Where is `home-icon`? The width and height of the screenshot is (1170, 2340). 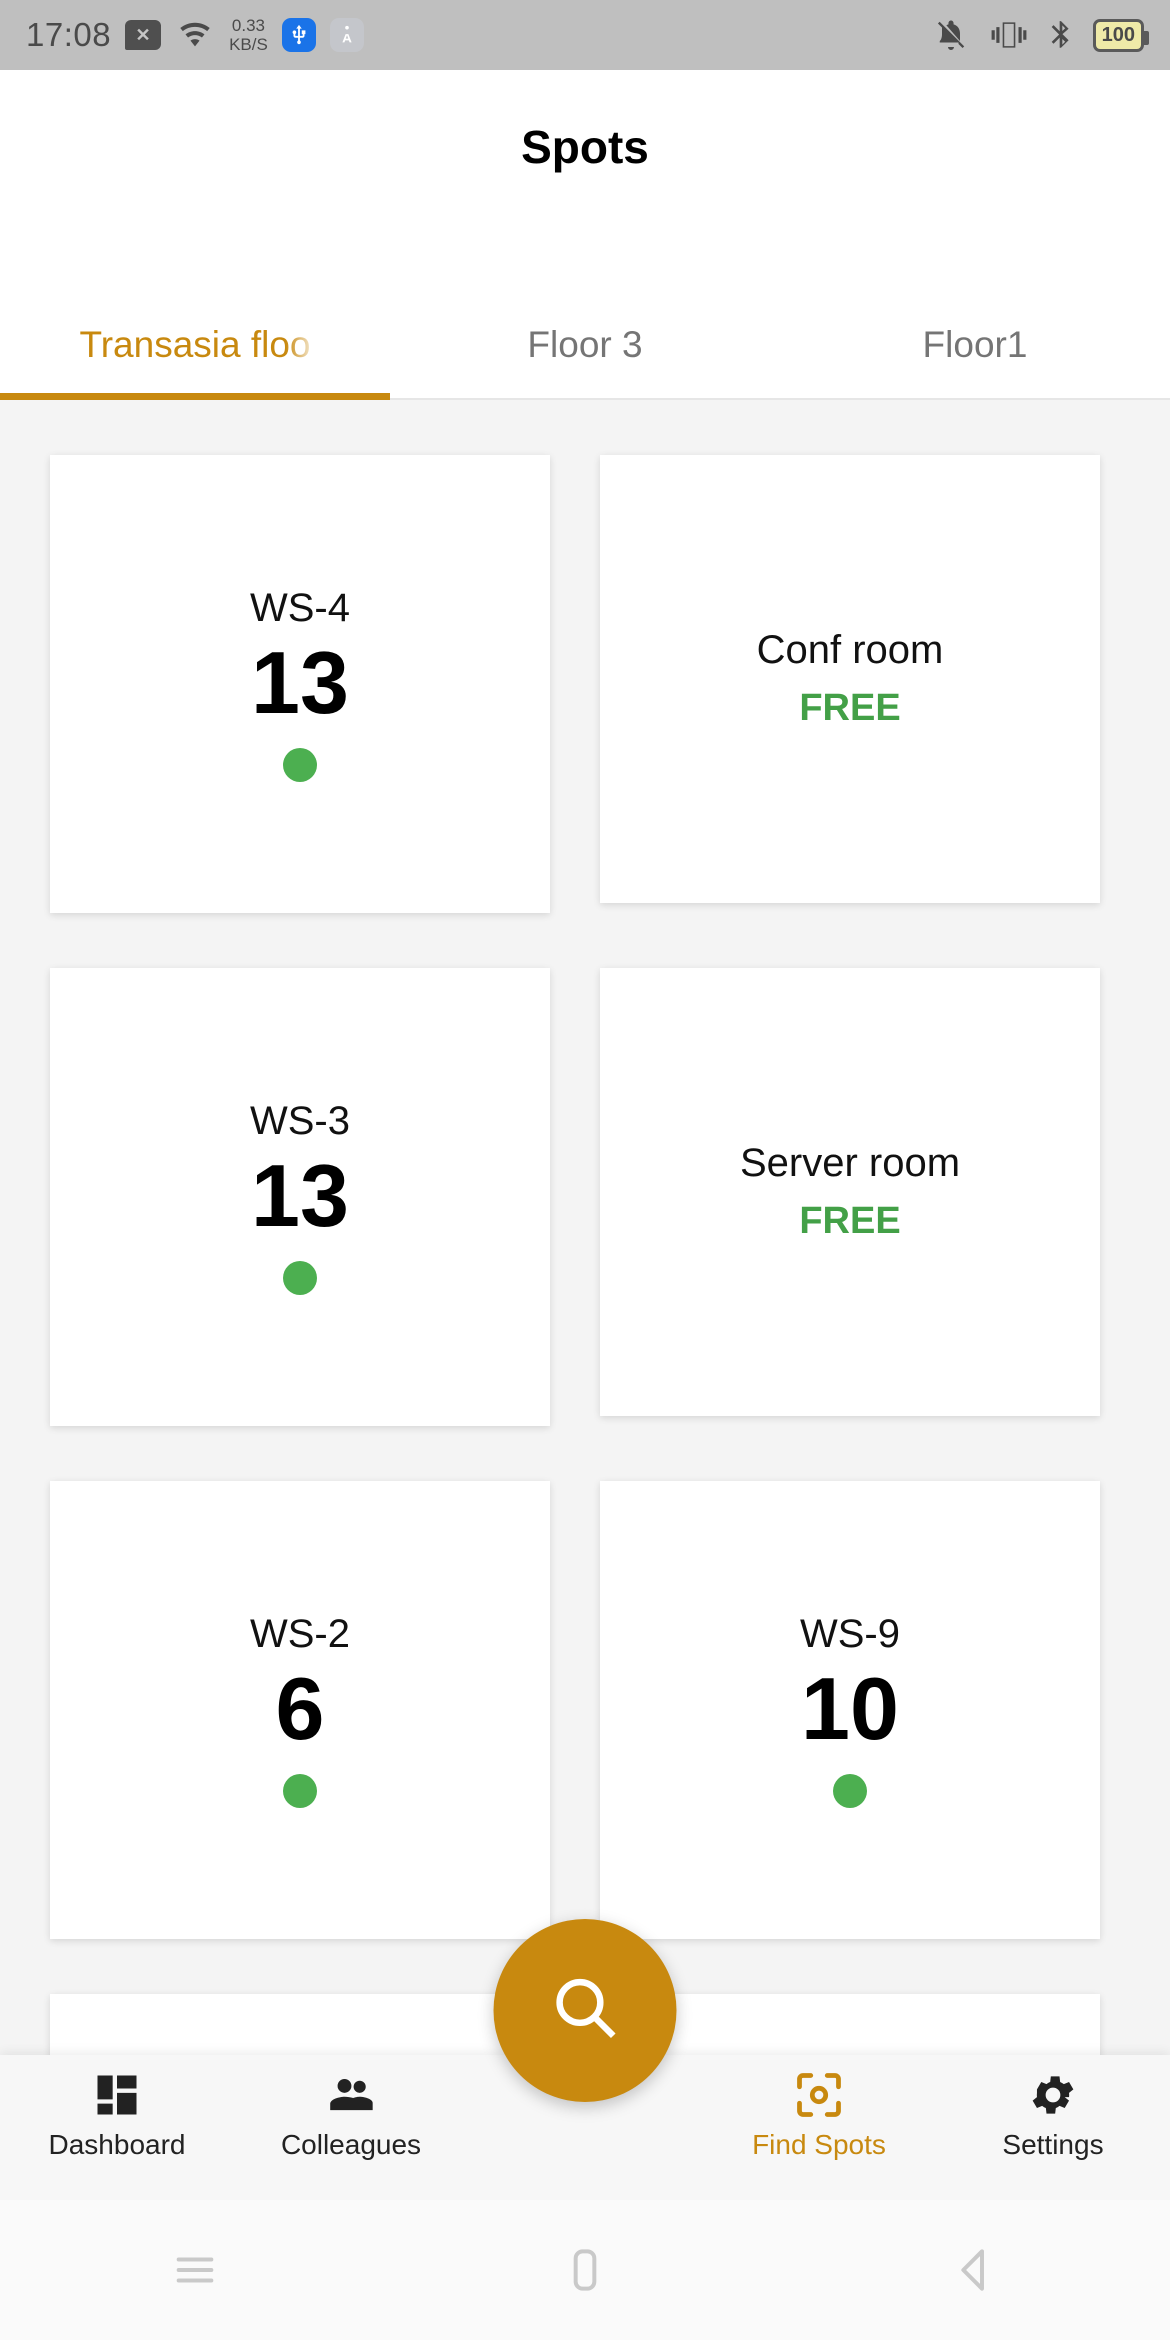
home-icon is located at coordinates (585, 2270).